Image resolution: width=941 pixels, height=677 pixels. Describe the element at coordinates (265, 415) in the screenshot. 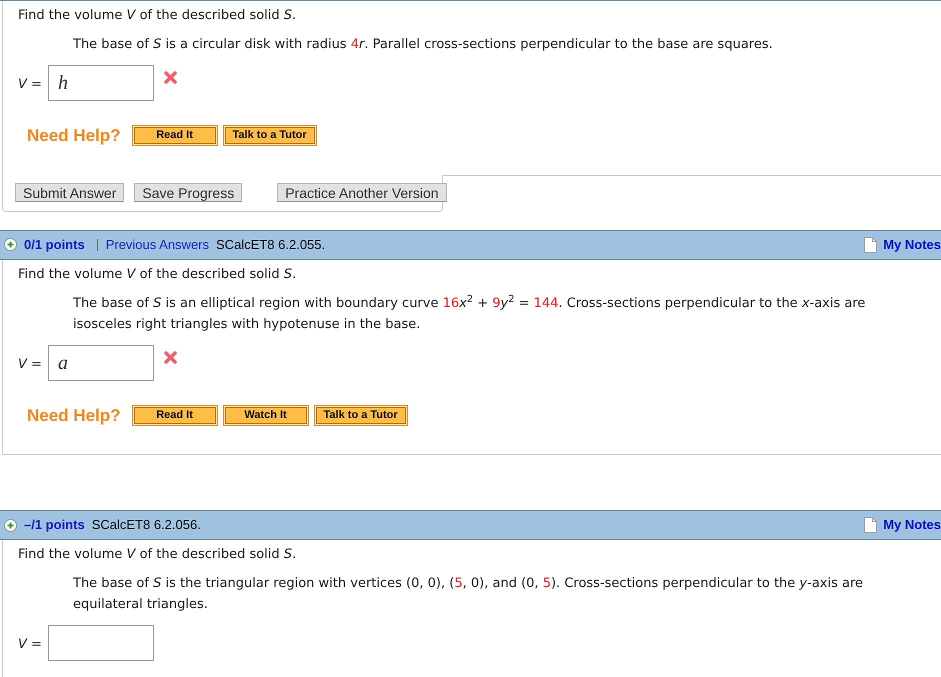

I see `help-button: Watch It` at that location.